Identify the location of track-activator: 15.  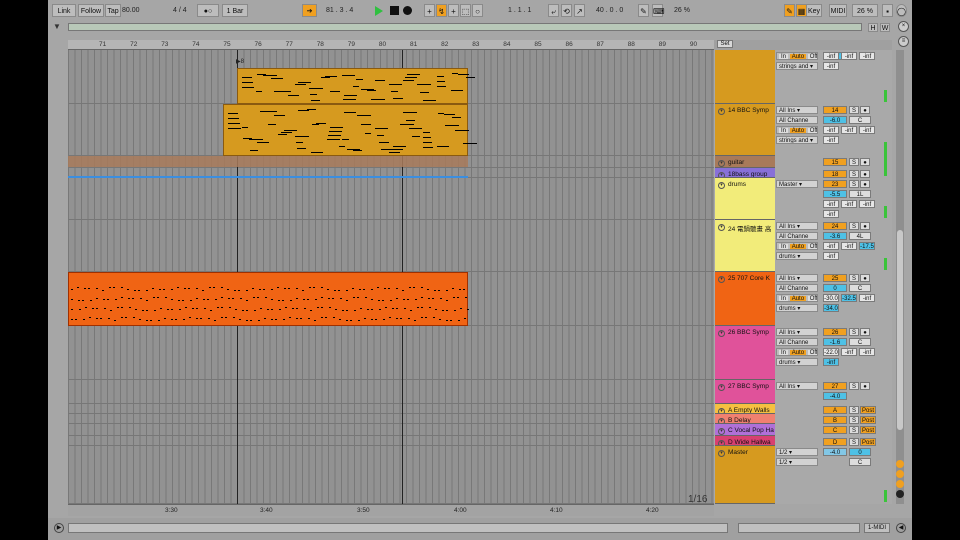
(835, 162).